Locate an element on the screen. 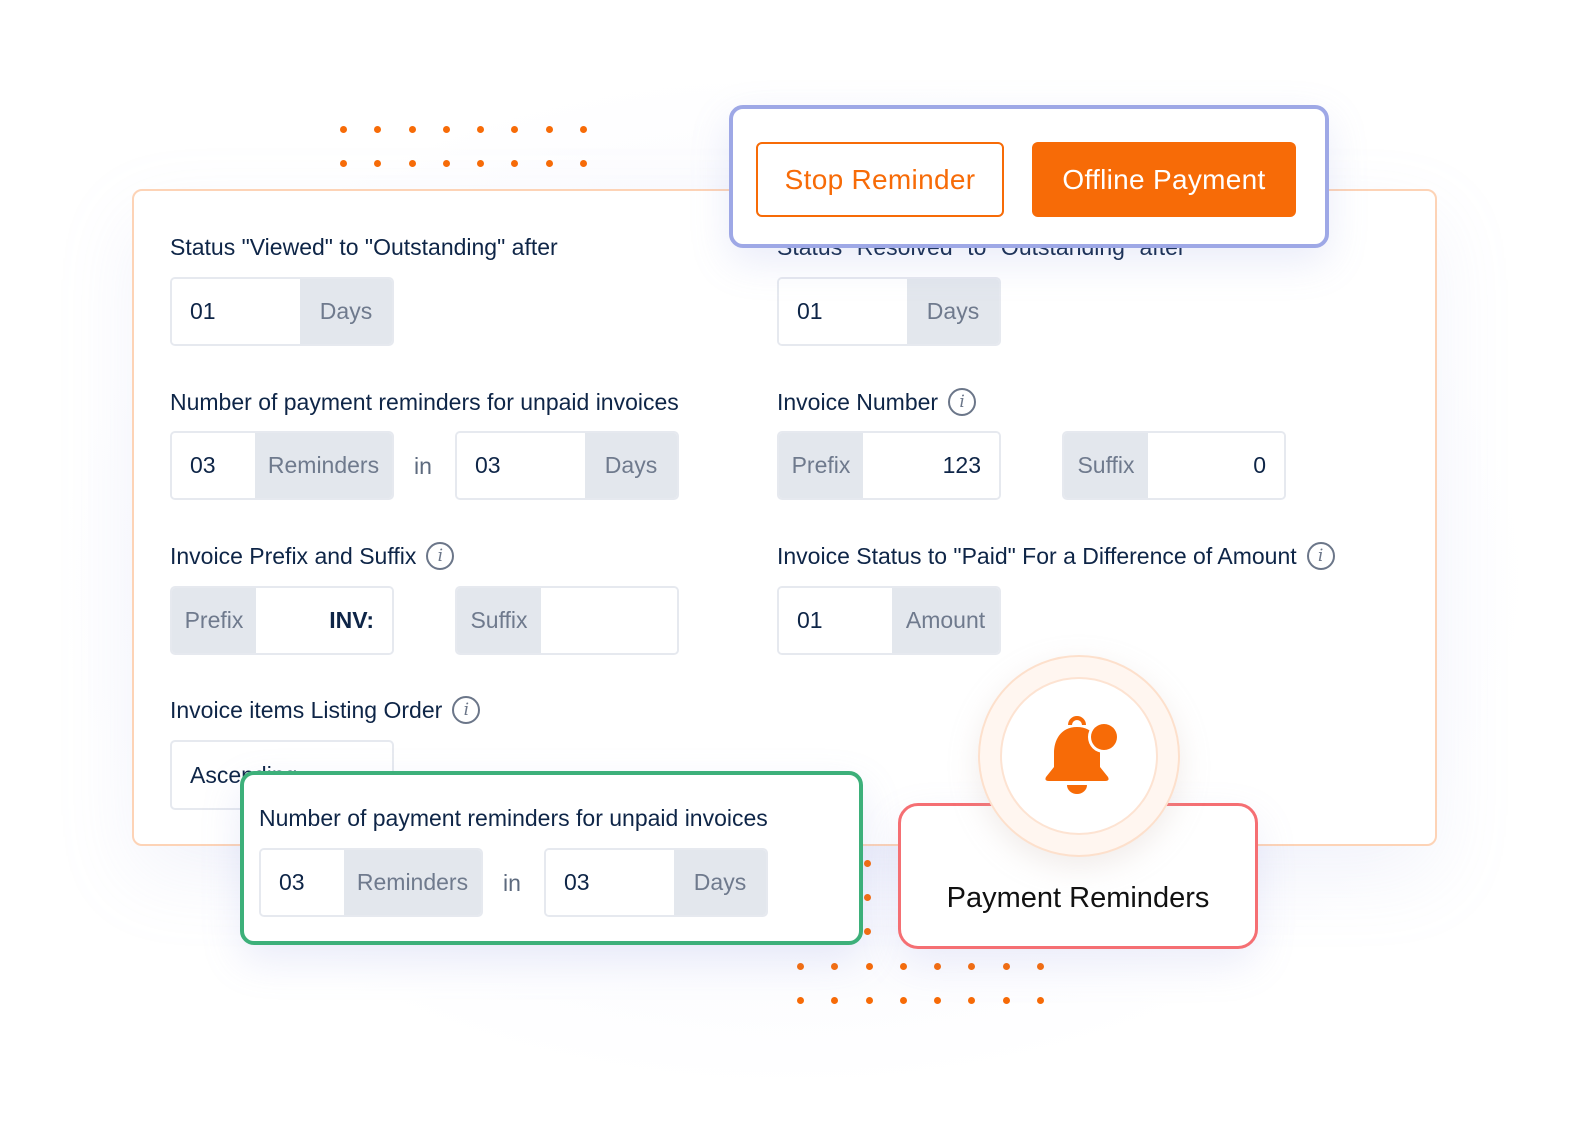 The height and width of the screenshot is (1139, 1582). listing-order-label-row: Invoice items Listing Order i is located at coordinates (325, 710).